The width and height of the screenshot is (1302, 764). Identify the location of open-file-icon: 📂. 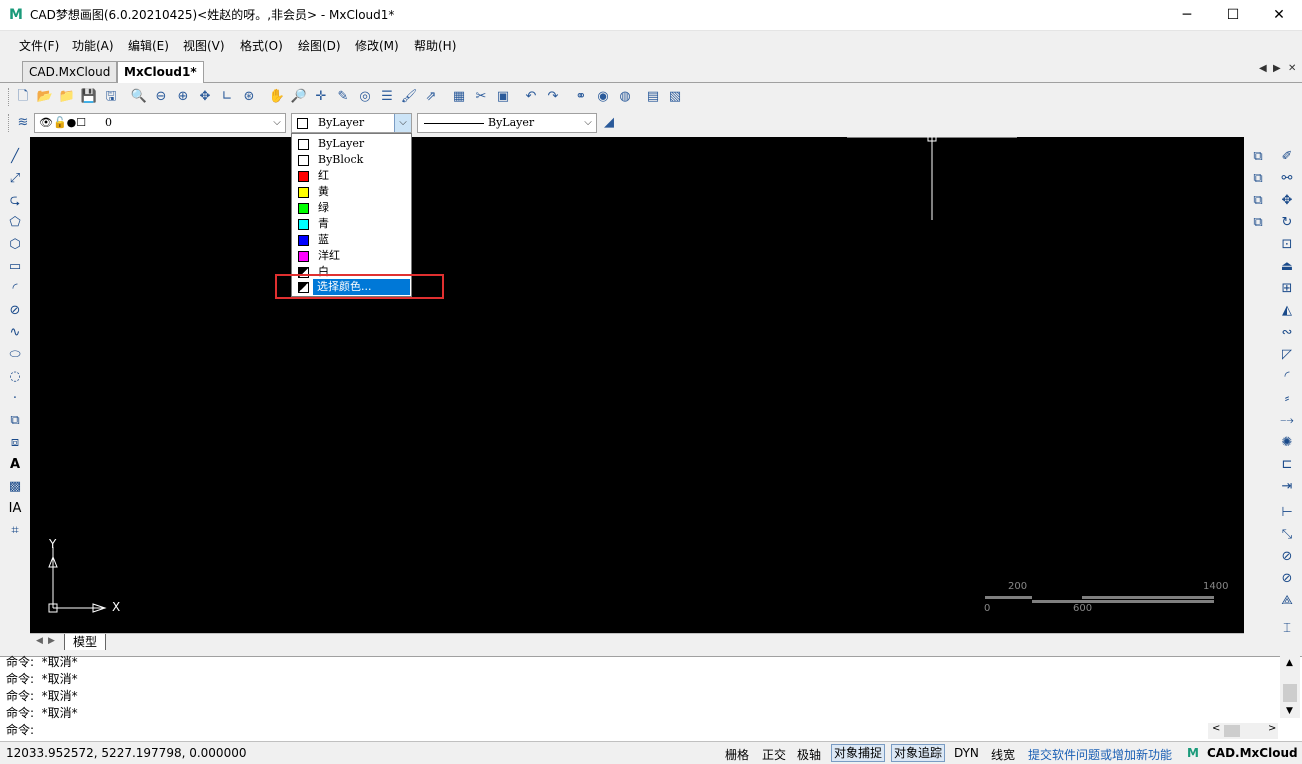
(45, 97).